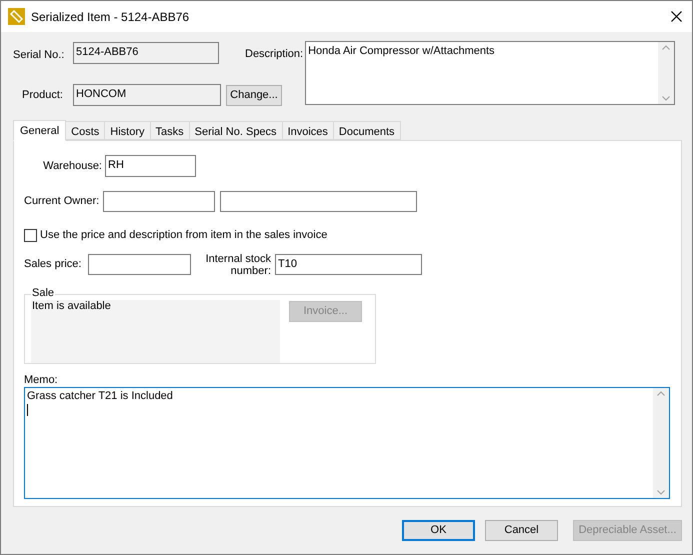 This screenshot has width=693, height=555. I want to click on serial-number-field: 5124-ABB76, so click(146, 53).